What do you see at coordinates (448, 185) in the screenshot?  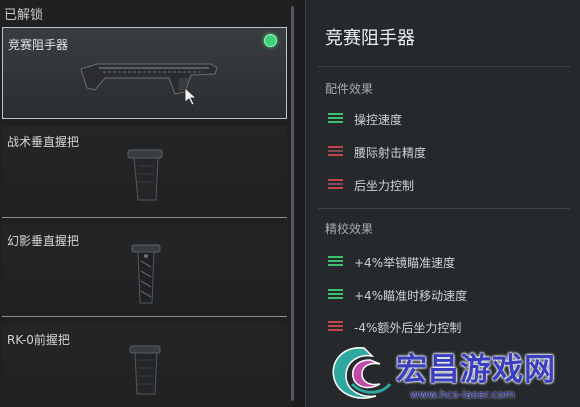 I see `stat-recoil-control: 后坐力控制` at bounding box center [448, 185].